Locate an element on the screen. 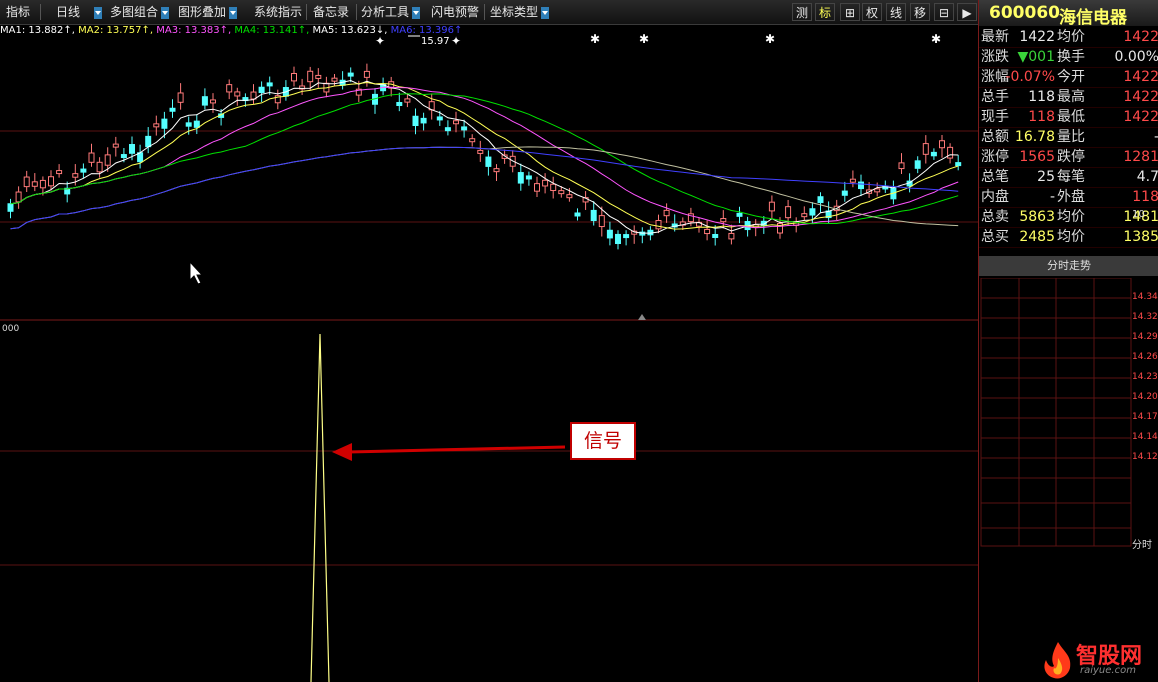  quote-row: 总额 16.78量比 - is located at coordinates (1068, 137).